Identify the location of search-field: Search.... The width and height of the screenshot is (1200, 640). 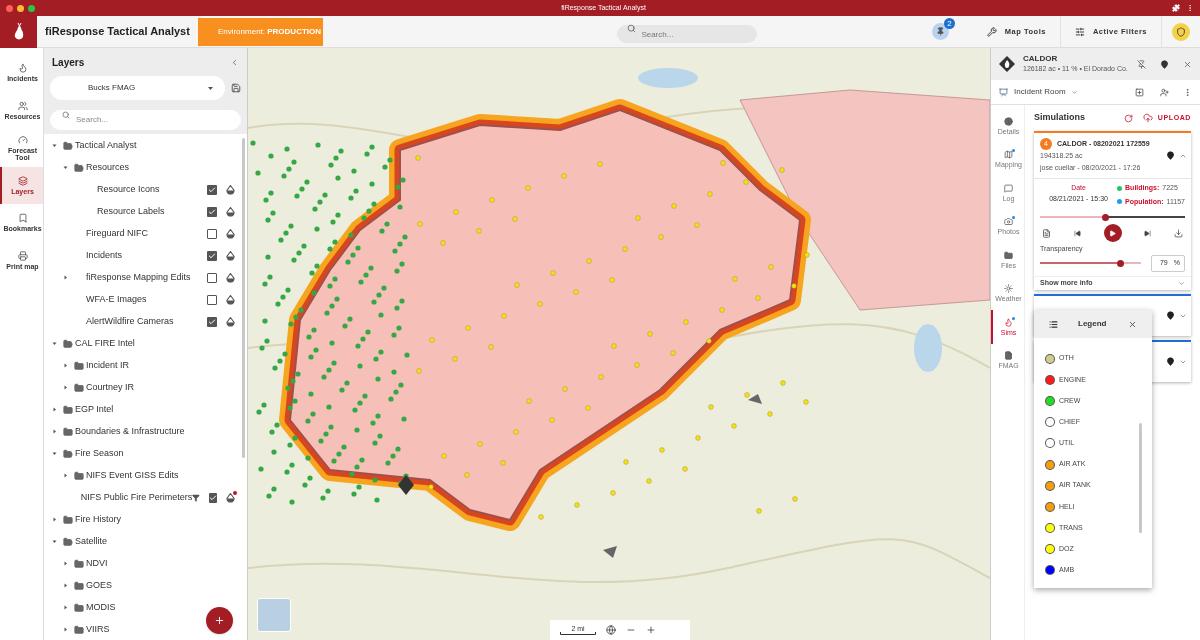
(687, 34).